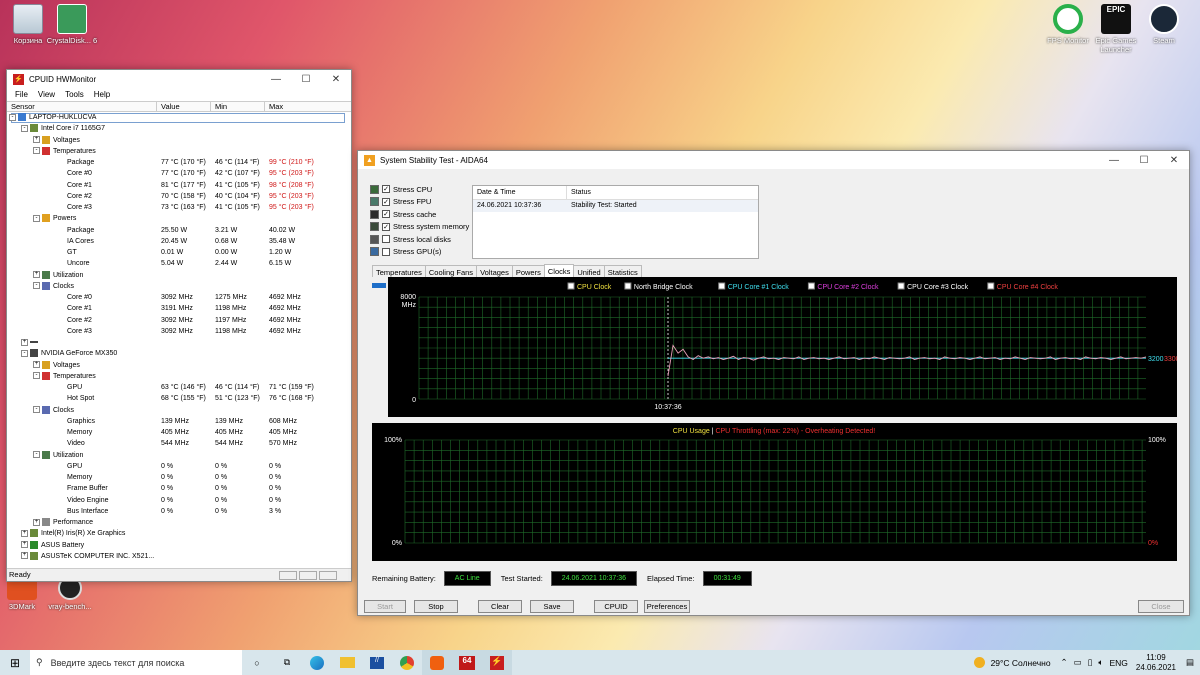  I want to click on tree-node: +, so click(179, 342).